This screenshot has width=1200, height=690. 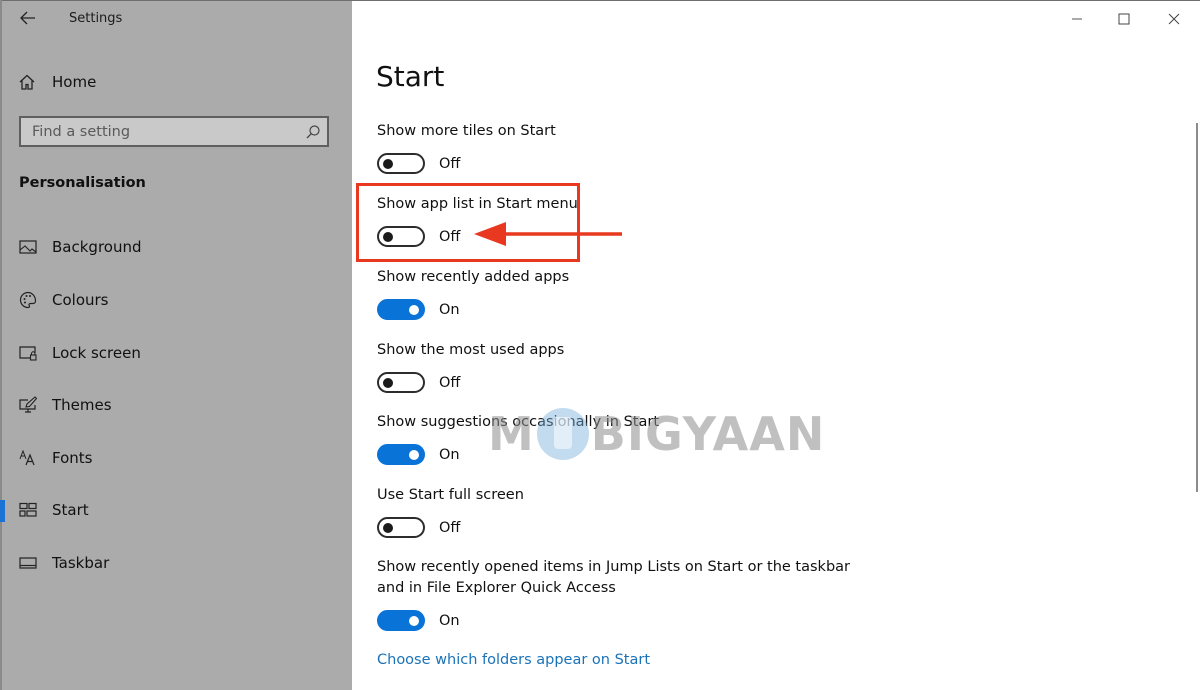 I want to click on taskbar-icon, so click(x=28, y=563).